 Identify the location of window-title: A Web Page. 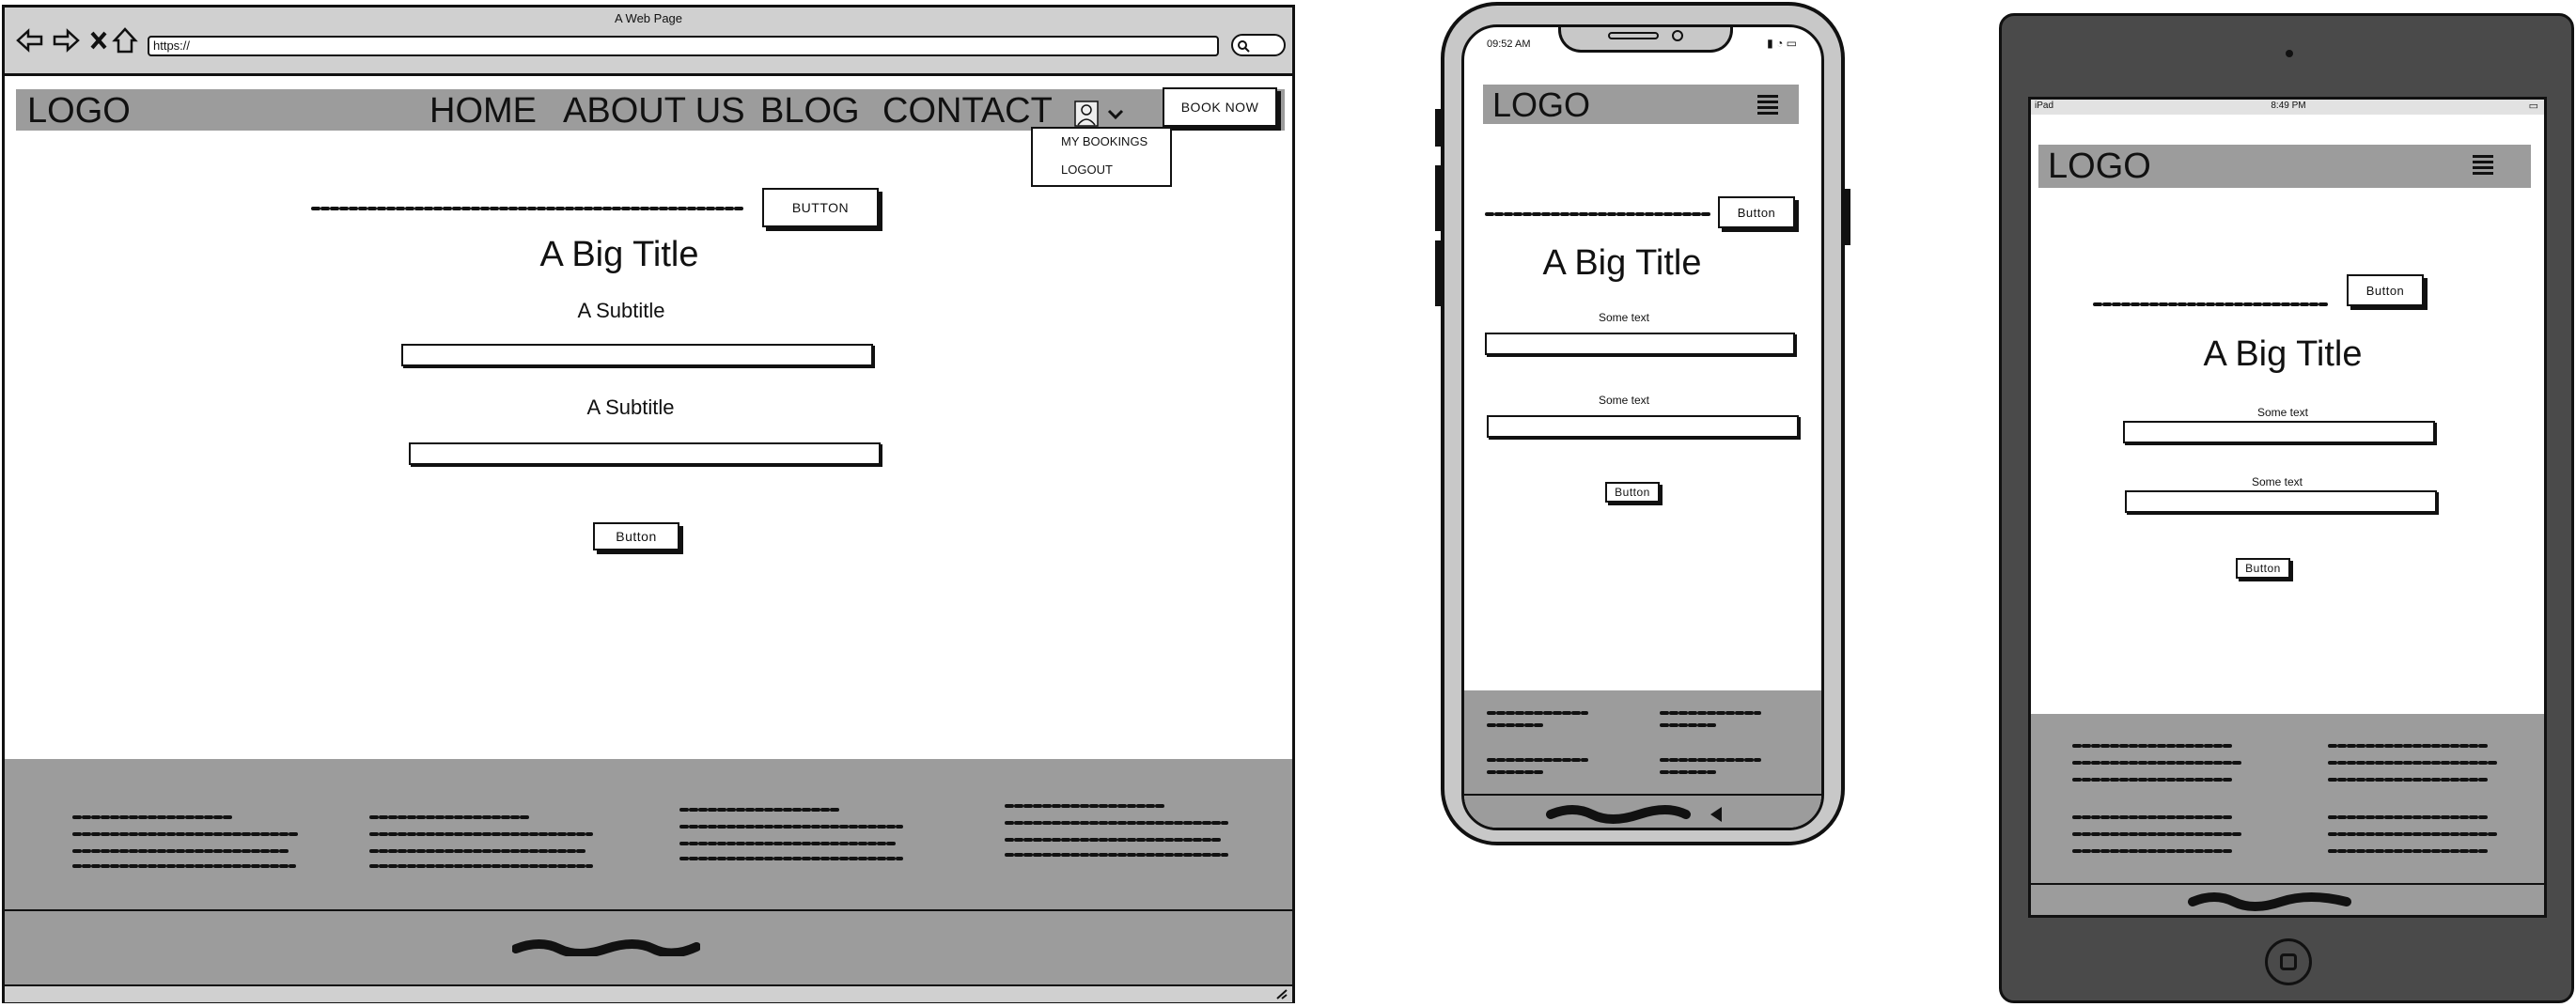
(648, 18).